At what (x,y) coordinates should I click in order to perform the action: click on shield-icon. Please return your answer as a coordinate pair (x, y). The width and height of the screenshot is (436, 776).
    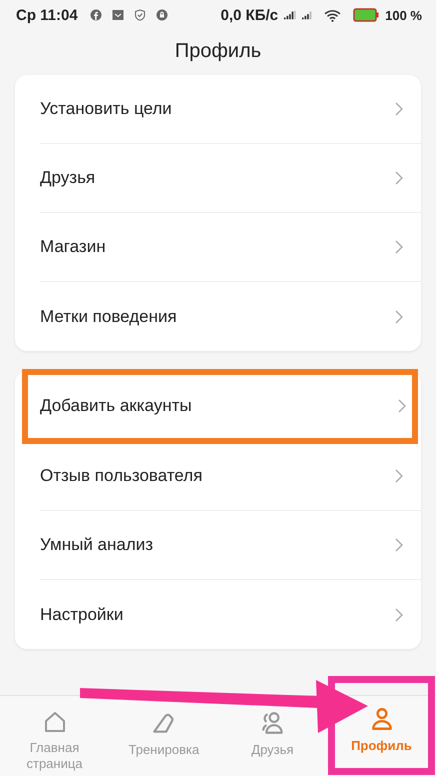
    Looking at the image, I should click on (140, 15).